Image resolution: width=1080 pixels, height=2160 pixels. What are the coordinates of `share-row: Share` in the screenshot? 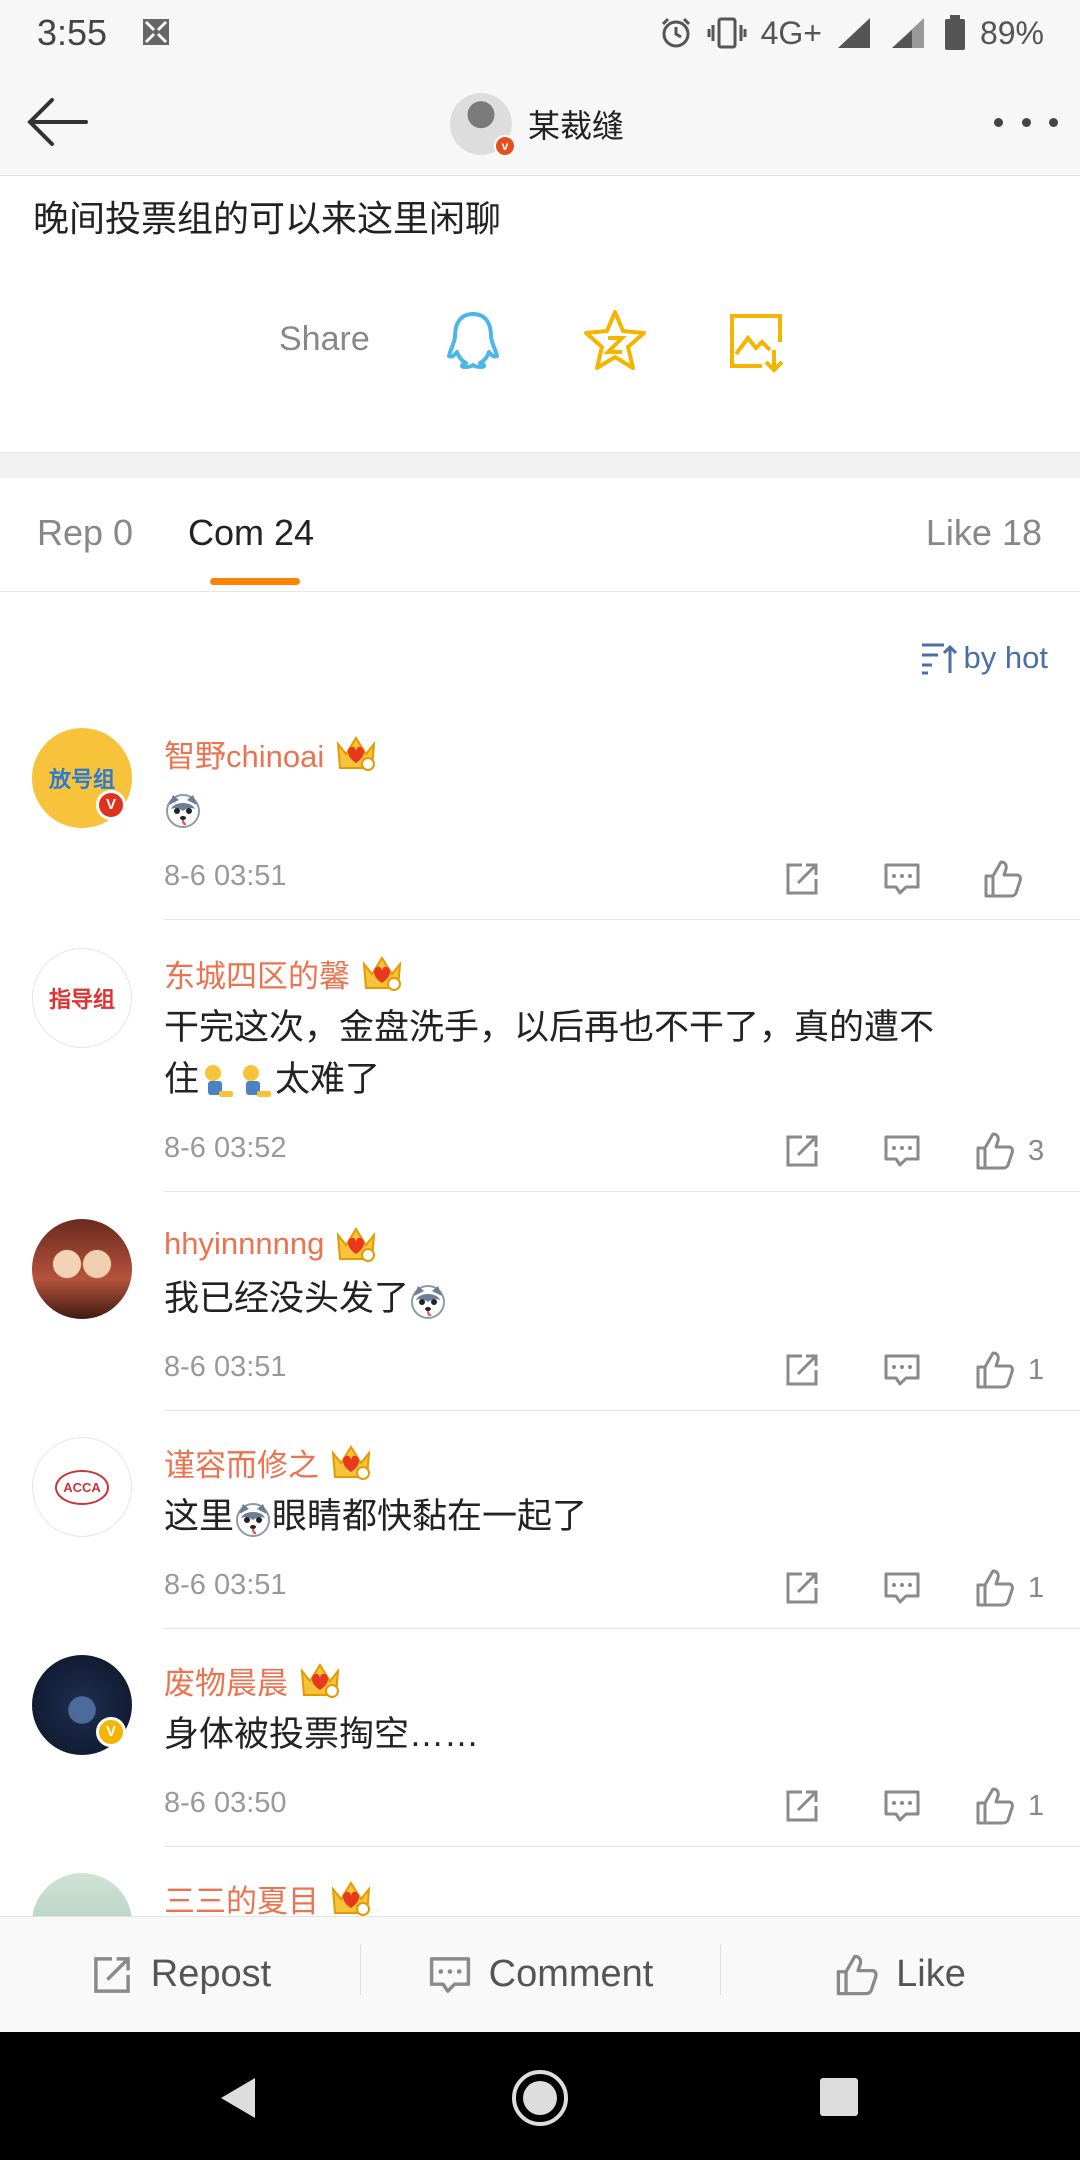 It's located at (540, 345).